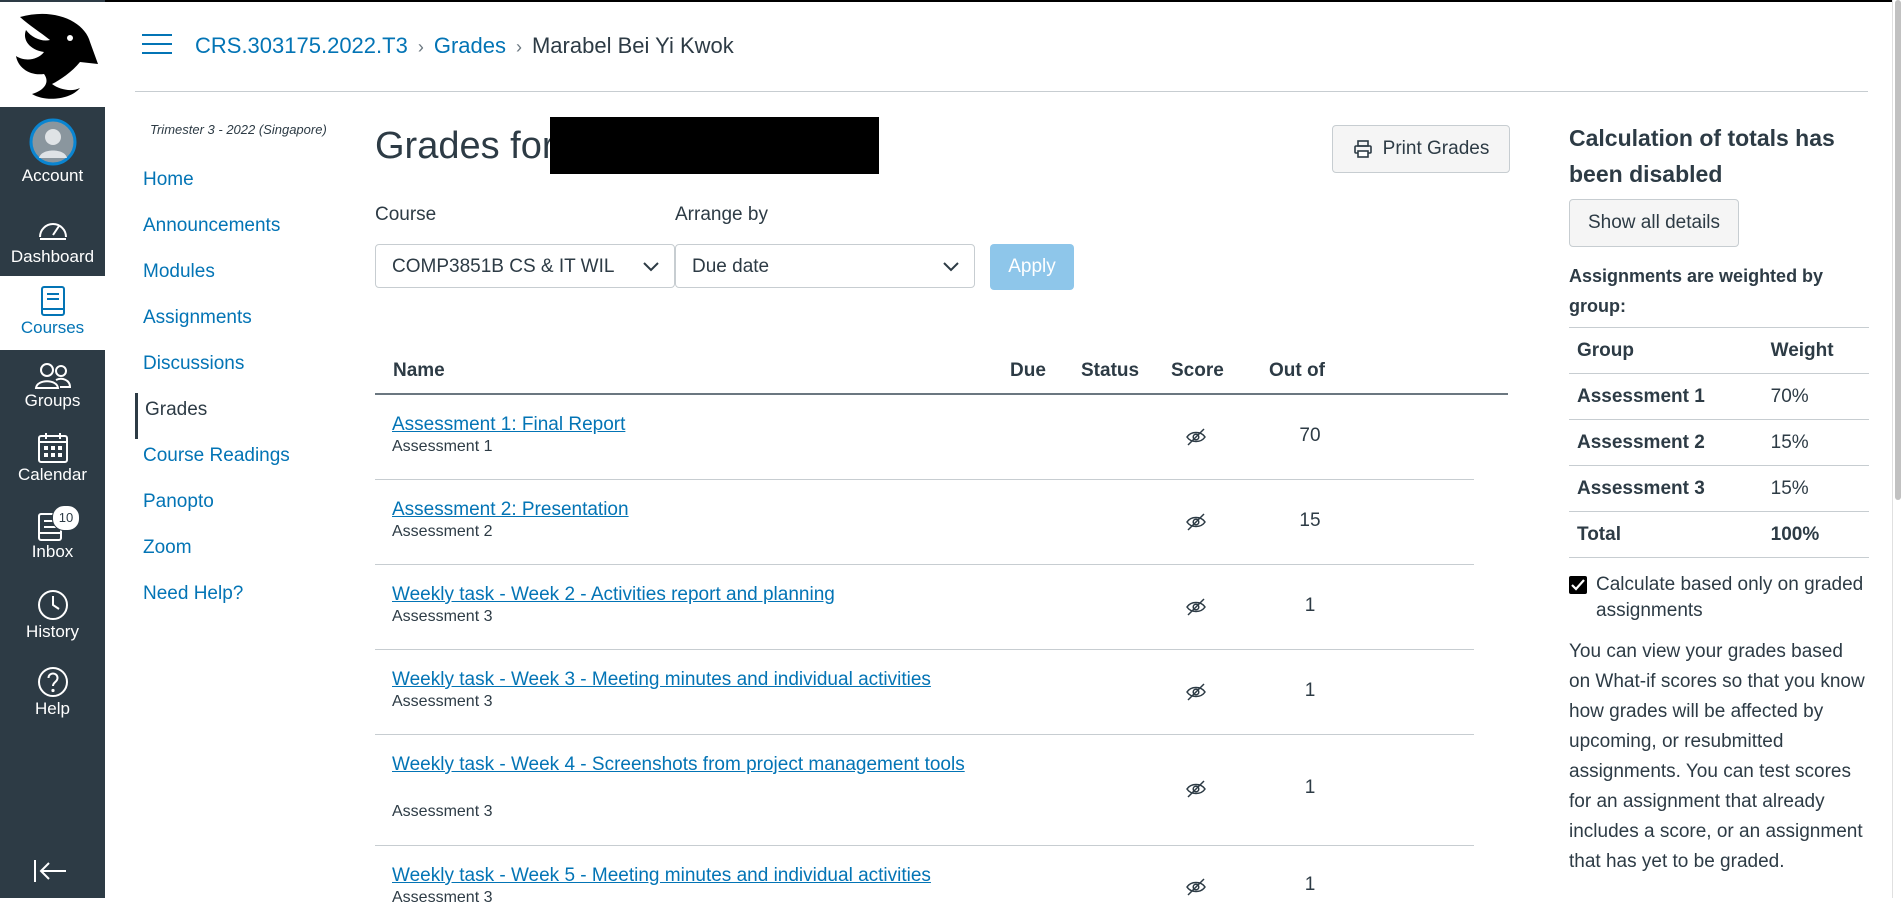 The height and width of the screenshot is (907, 1903). What do you see at coordinates (825, 266) in the screenshot?
I see `arrange-by-select: Due date` at bounding box center [825, 266].